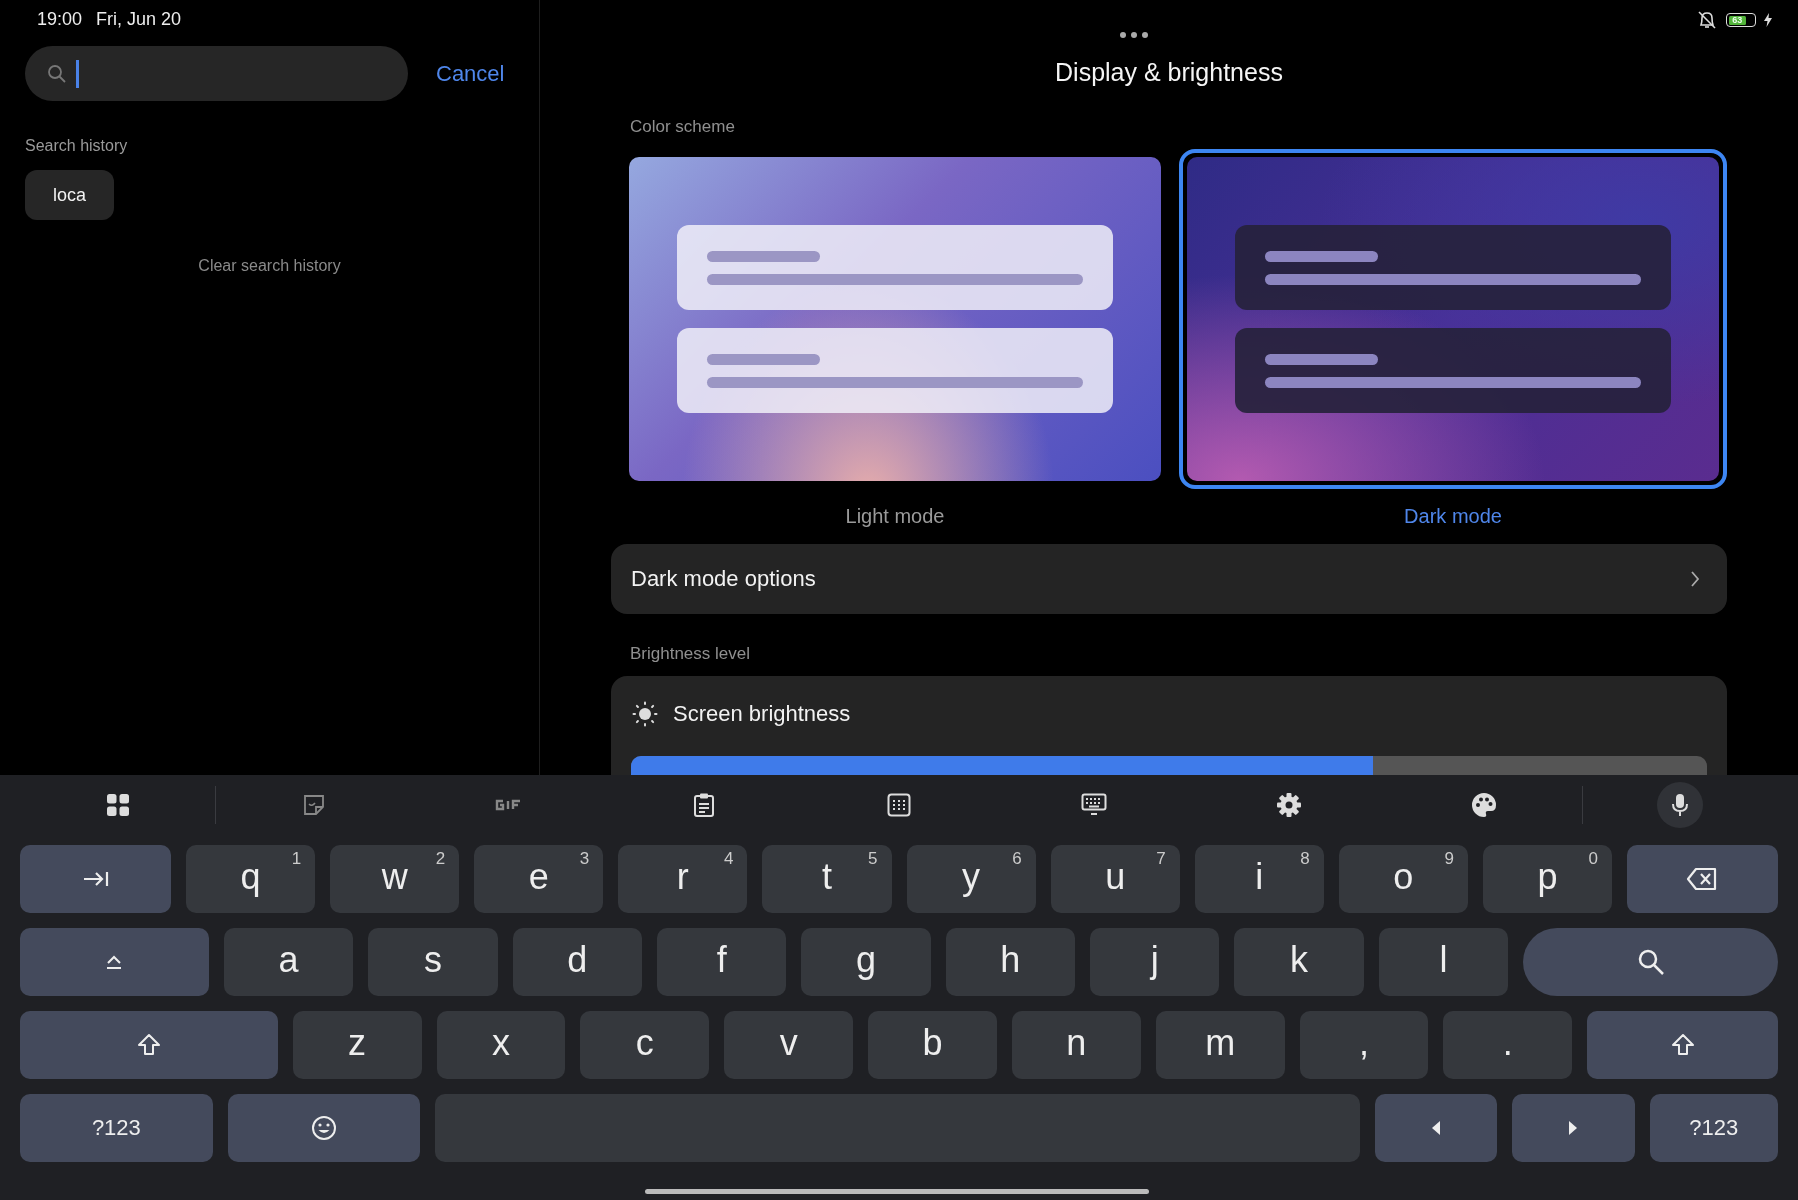 The width and height of the screenshot is (1798, 1200). Describe the element at coordinates (1010, 962) in the screenshot. I see `letter-key: h` at that location.